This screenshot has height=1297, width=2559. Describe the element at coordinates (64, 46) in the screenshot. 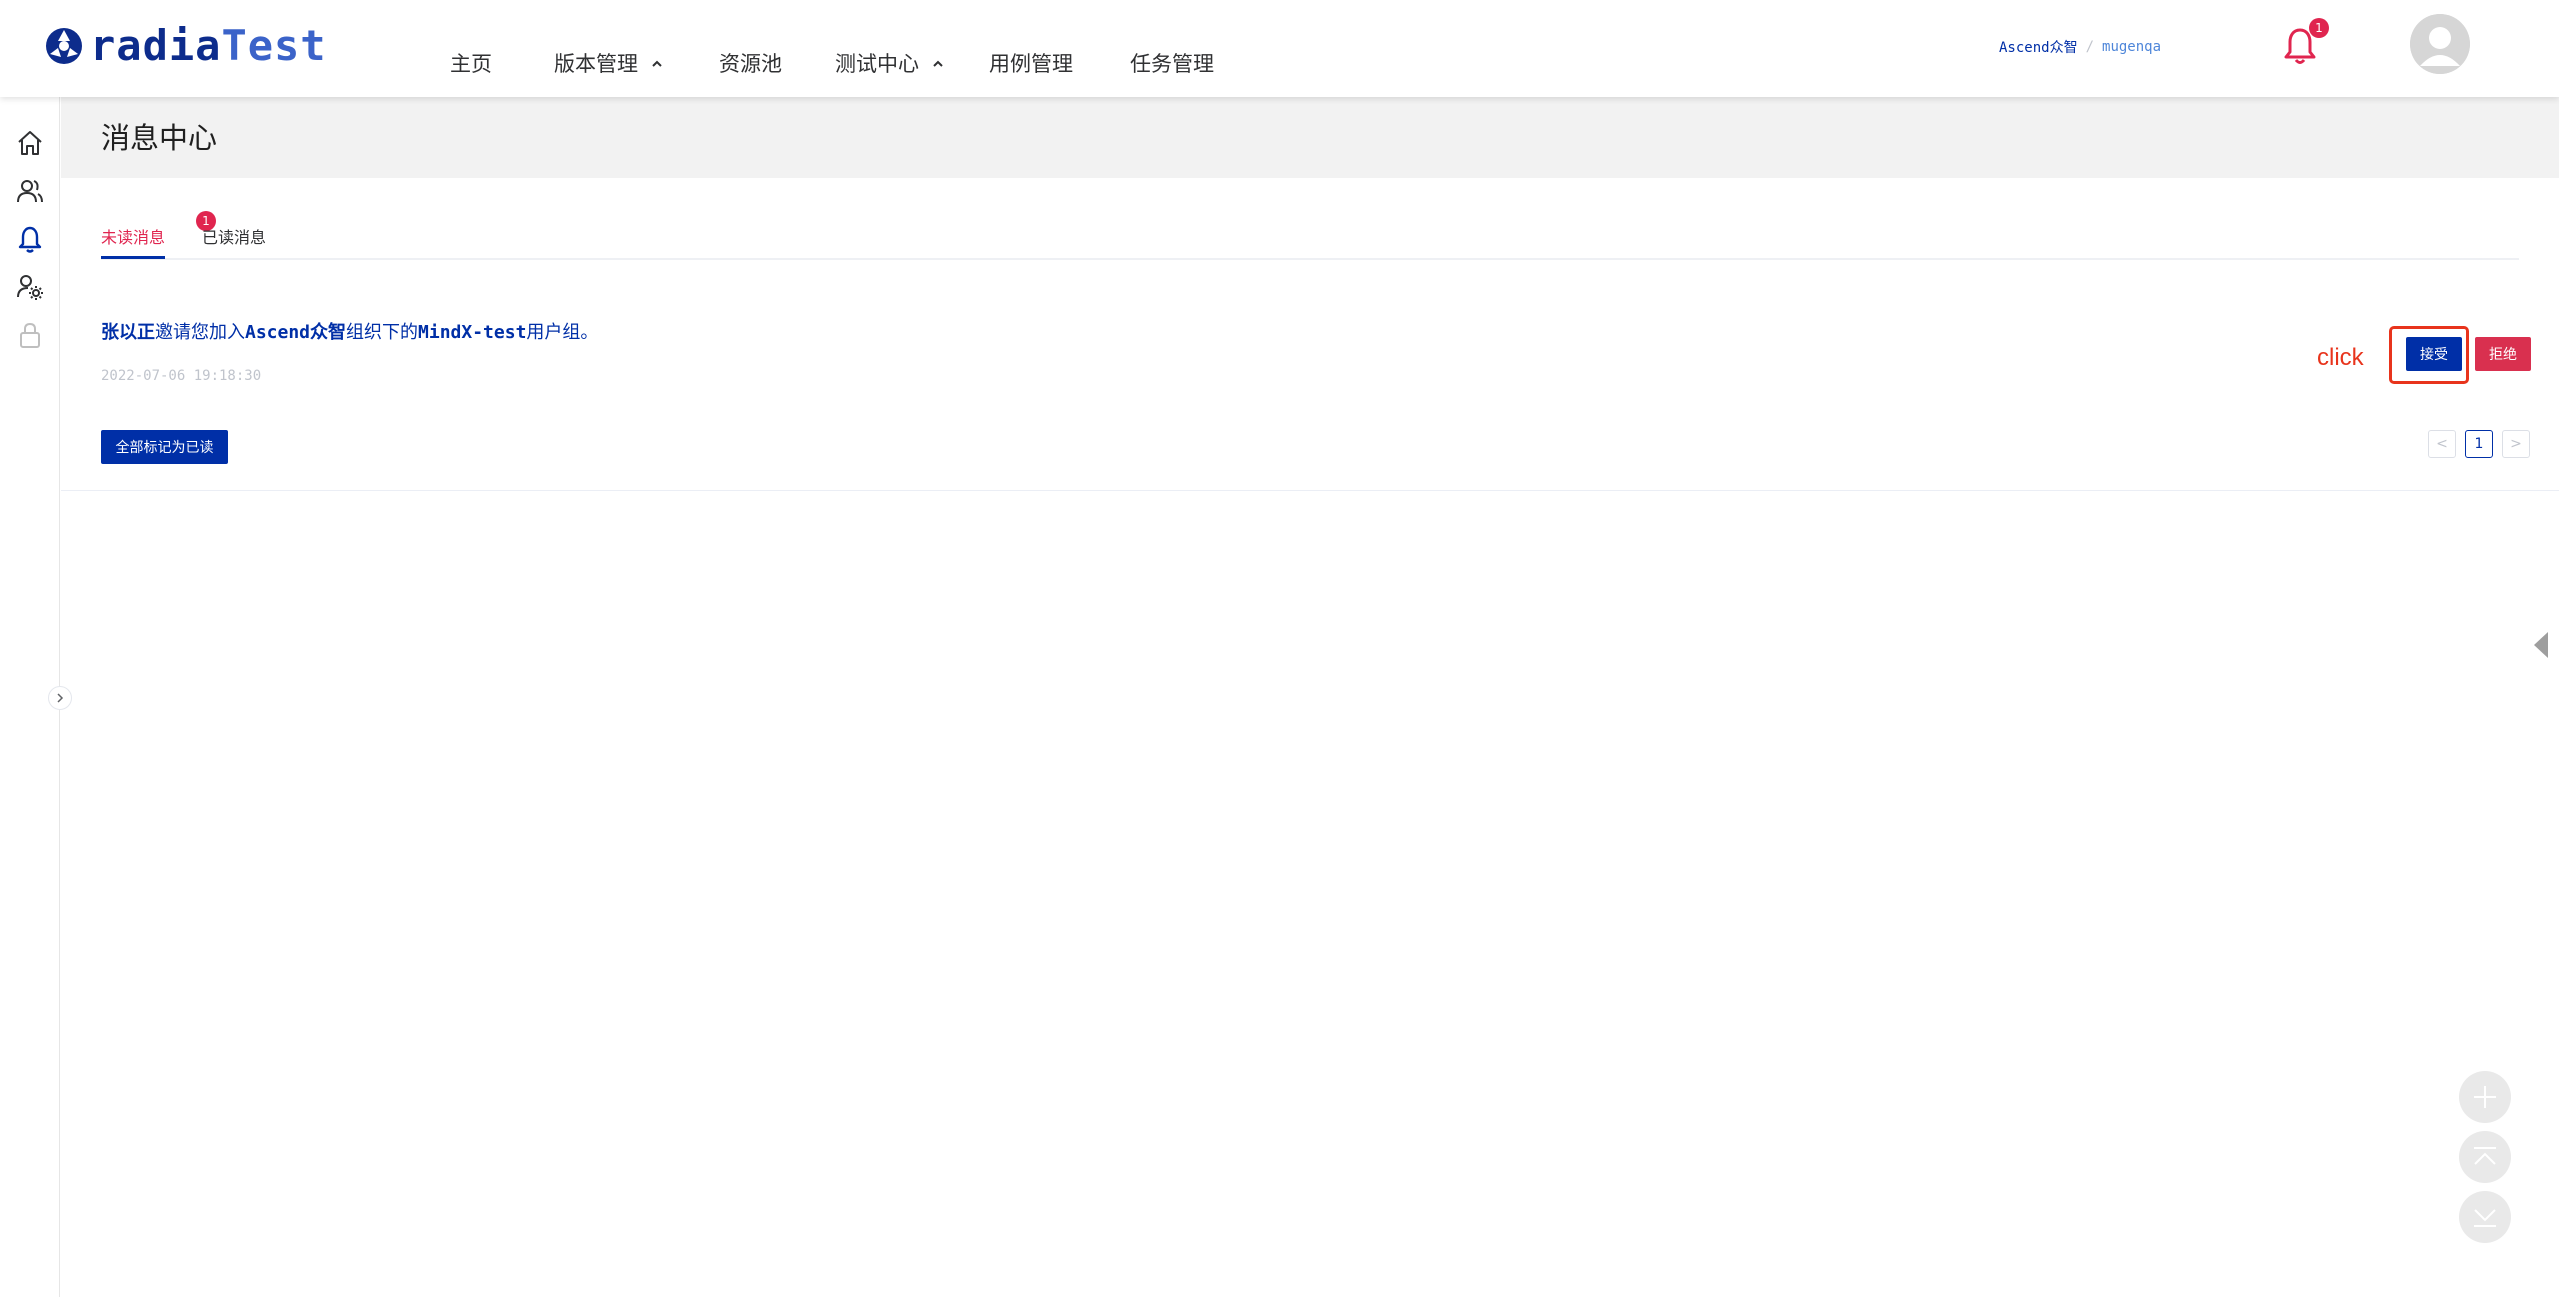

I see `radiation-logo-icon` at that location.